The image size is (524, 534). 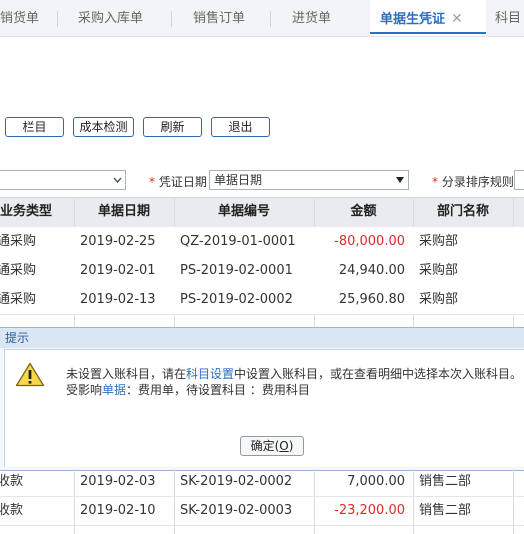 What do you see at coordinates (371, 270) in the screenshot?
I see `cell-amount: 24,940.00` at bounding box center [371, 270].